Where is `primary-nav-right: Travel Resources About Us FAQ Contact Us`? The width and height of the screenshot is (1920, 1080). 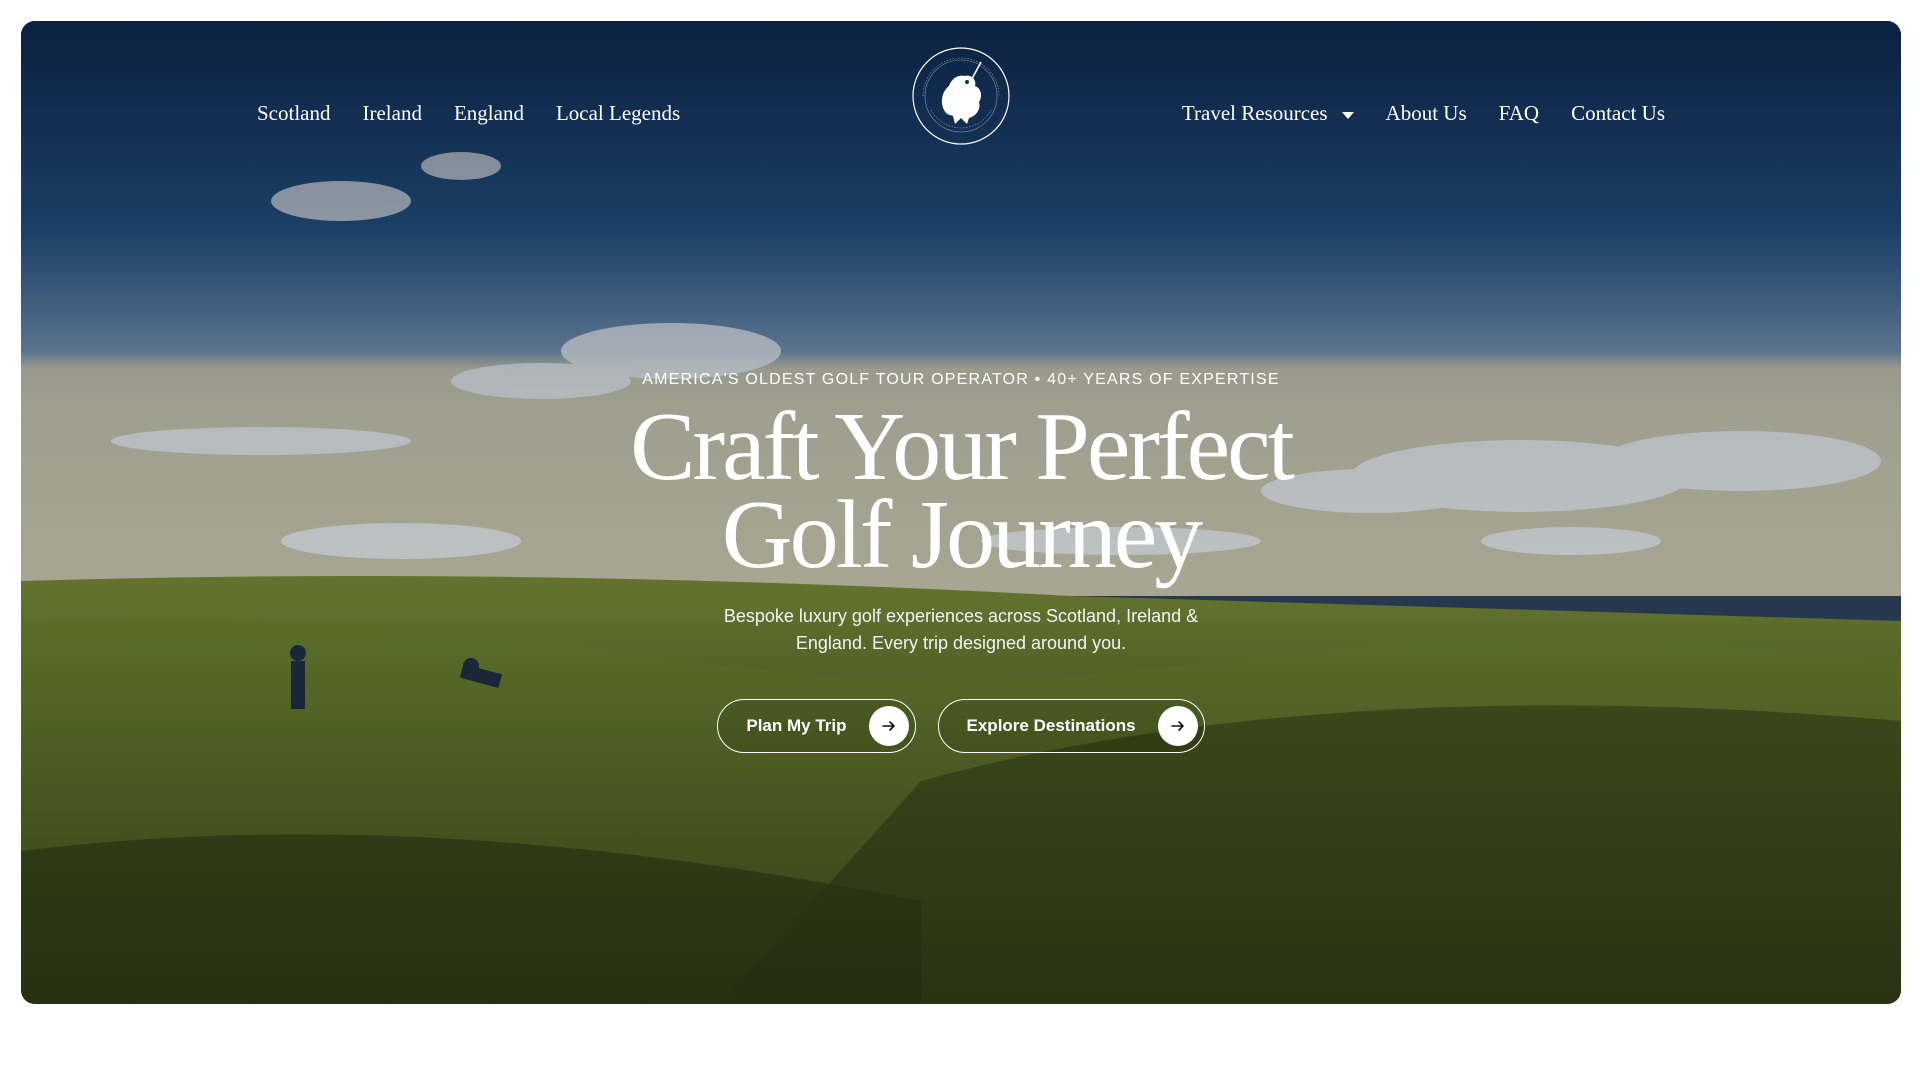
primary-nav-right: Travel Resources About Us FAQ Contact Us is located at coordinates (1423, 113).